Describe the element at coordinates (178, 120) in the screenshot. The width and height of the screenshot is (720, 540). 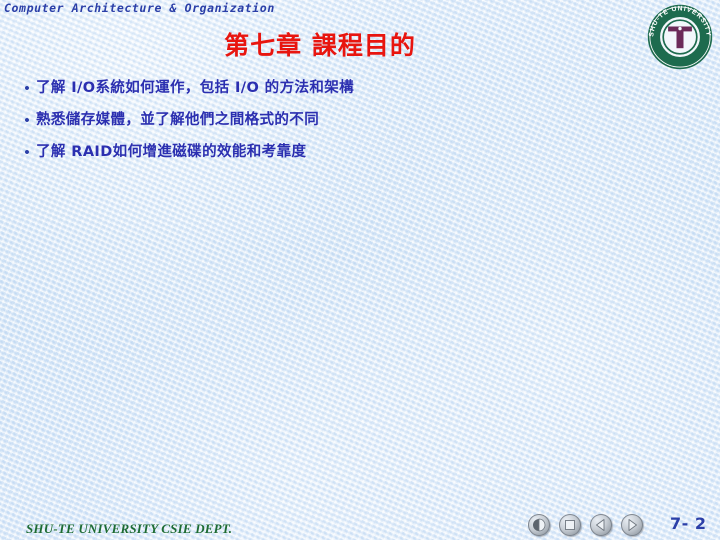
I see `bullet-text: 熟悉儲存媒體，並了解他們之間格式的不同` at that location.